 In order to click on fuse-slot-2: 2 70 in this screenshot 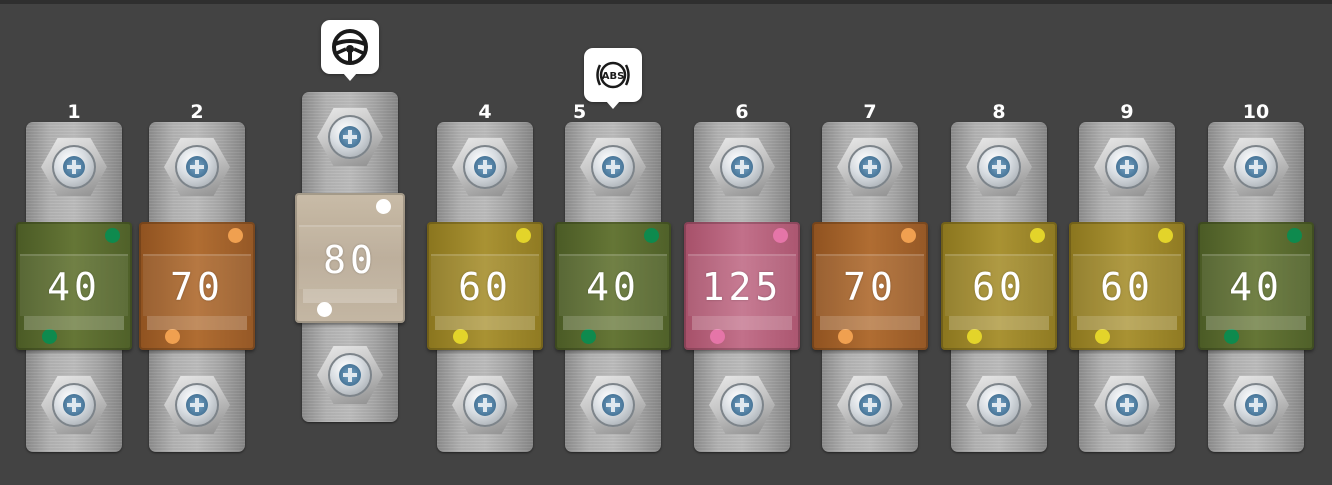, I will do `click(197, 242)`.